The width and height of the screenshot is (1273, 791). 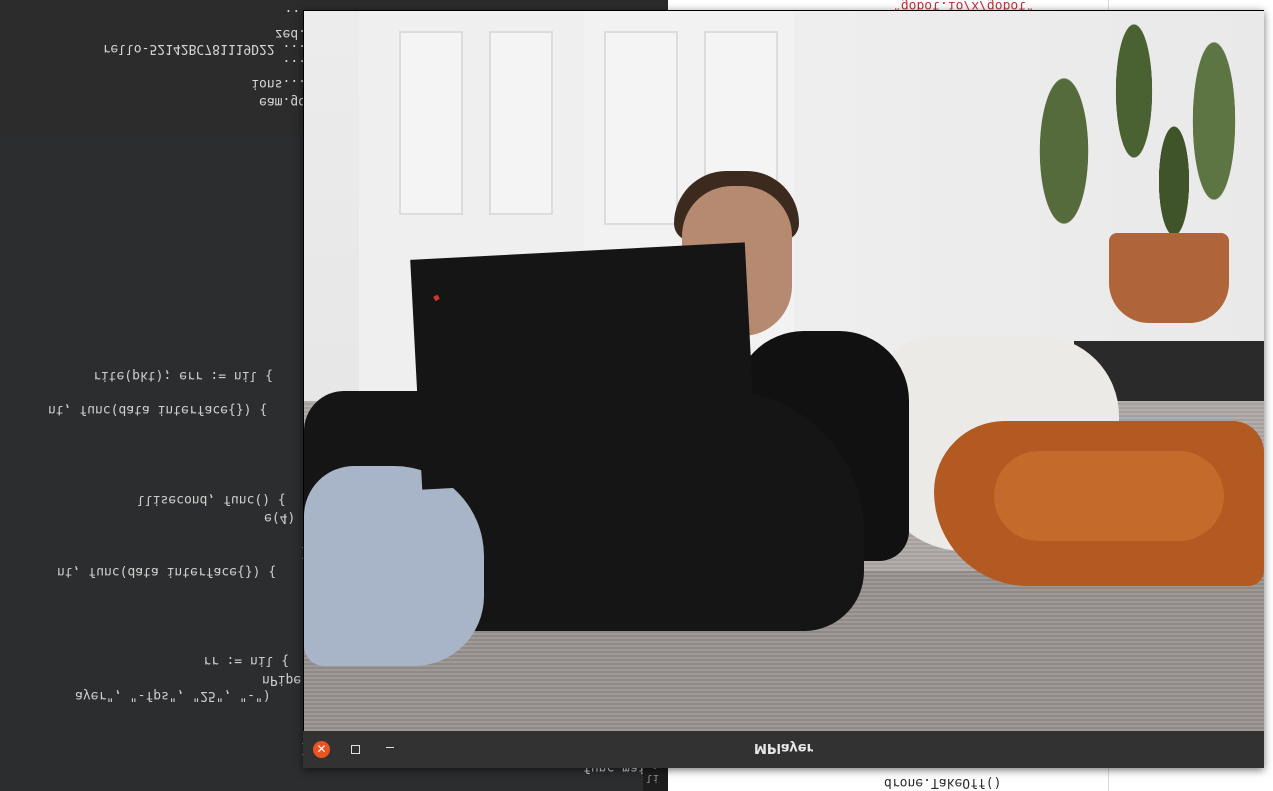 I want to click on laptop, so click(x=583, y=366).